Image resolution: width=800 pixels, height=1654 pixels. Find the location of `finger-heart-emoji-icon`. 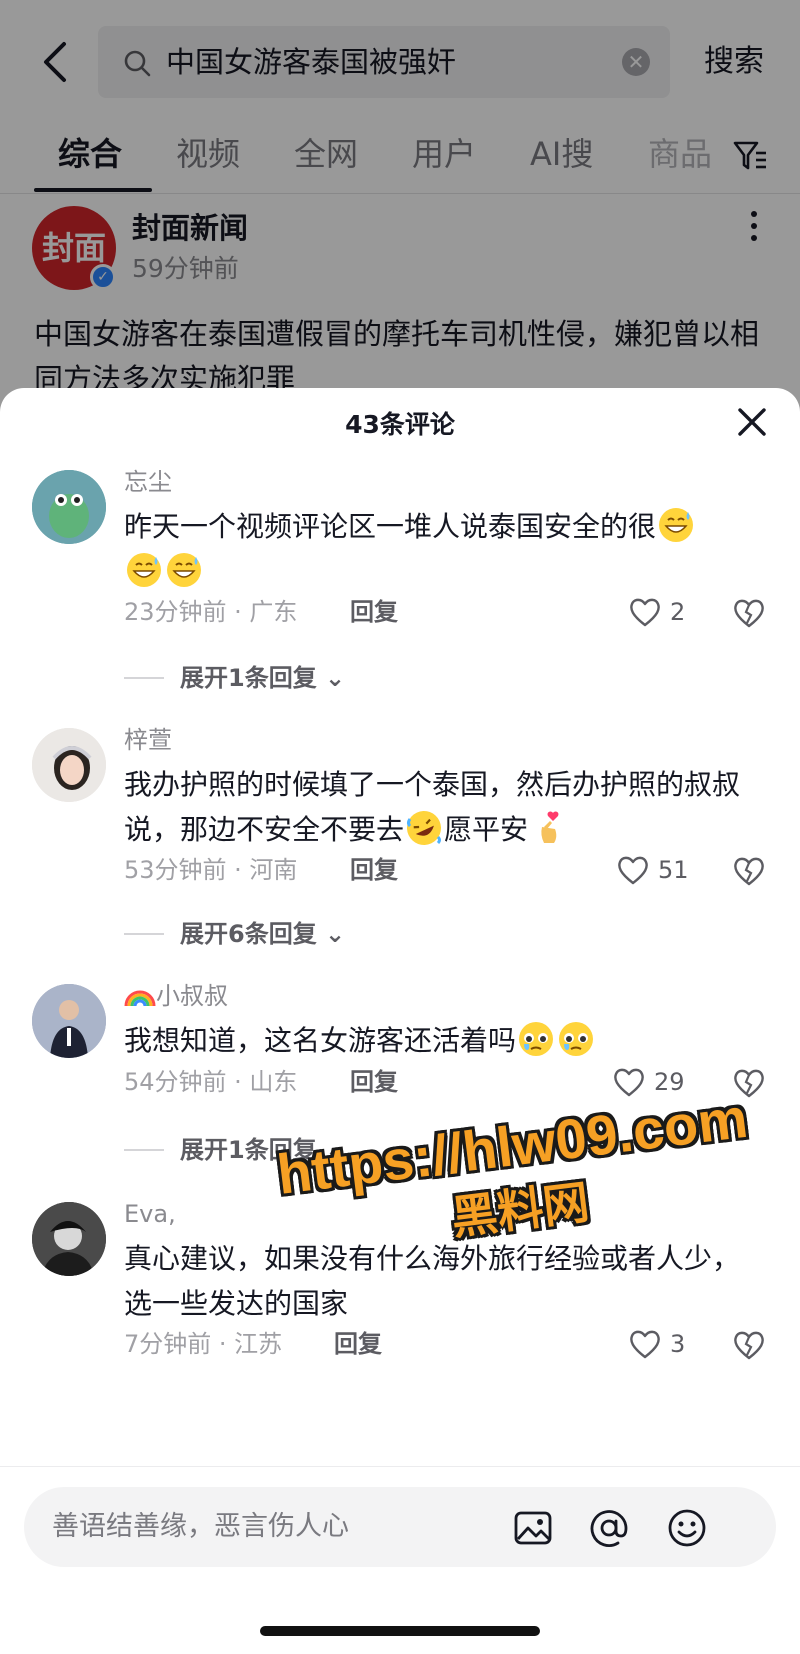

finger-heart-emoji-icon is located at coordinates (550, 827).